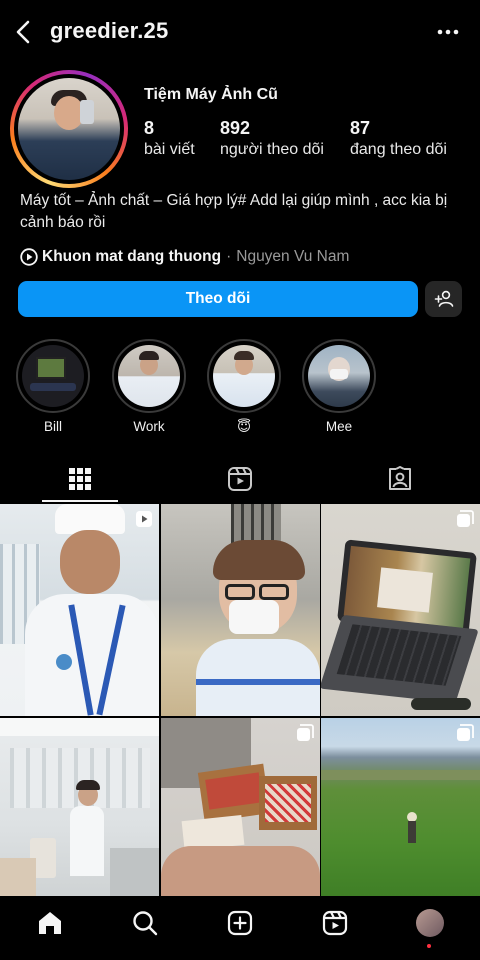 The width and height of the screenshot is (480, 960). I want to click on highlight-label: Mee, so click(339, 426).